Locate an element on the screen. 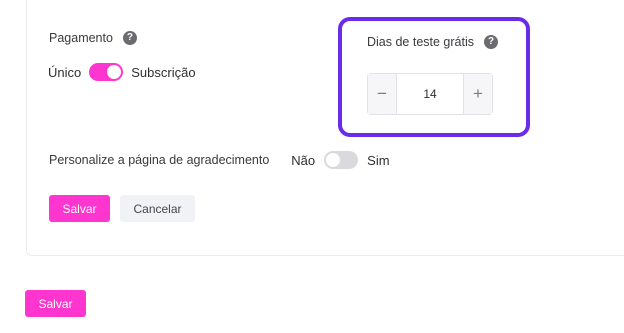  payment-toggle-row: Único Subscrição is located at coordinates (122, 72).